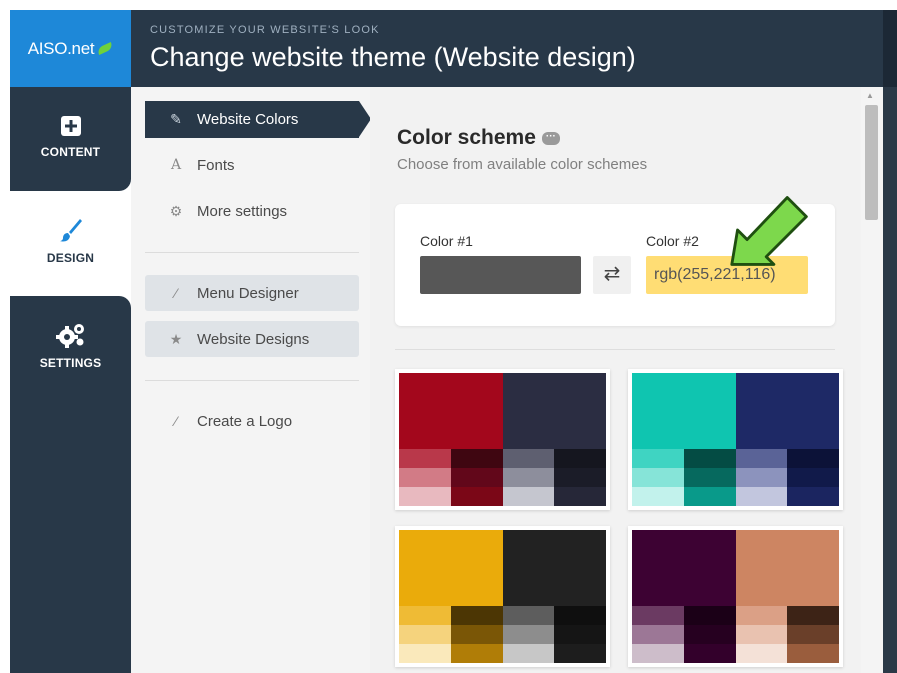 The height and width of the screenshot is (673, 897). I want to click on color1-label: Color #1, so click(446, 241).